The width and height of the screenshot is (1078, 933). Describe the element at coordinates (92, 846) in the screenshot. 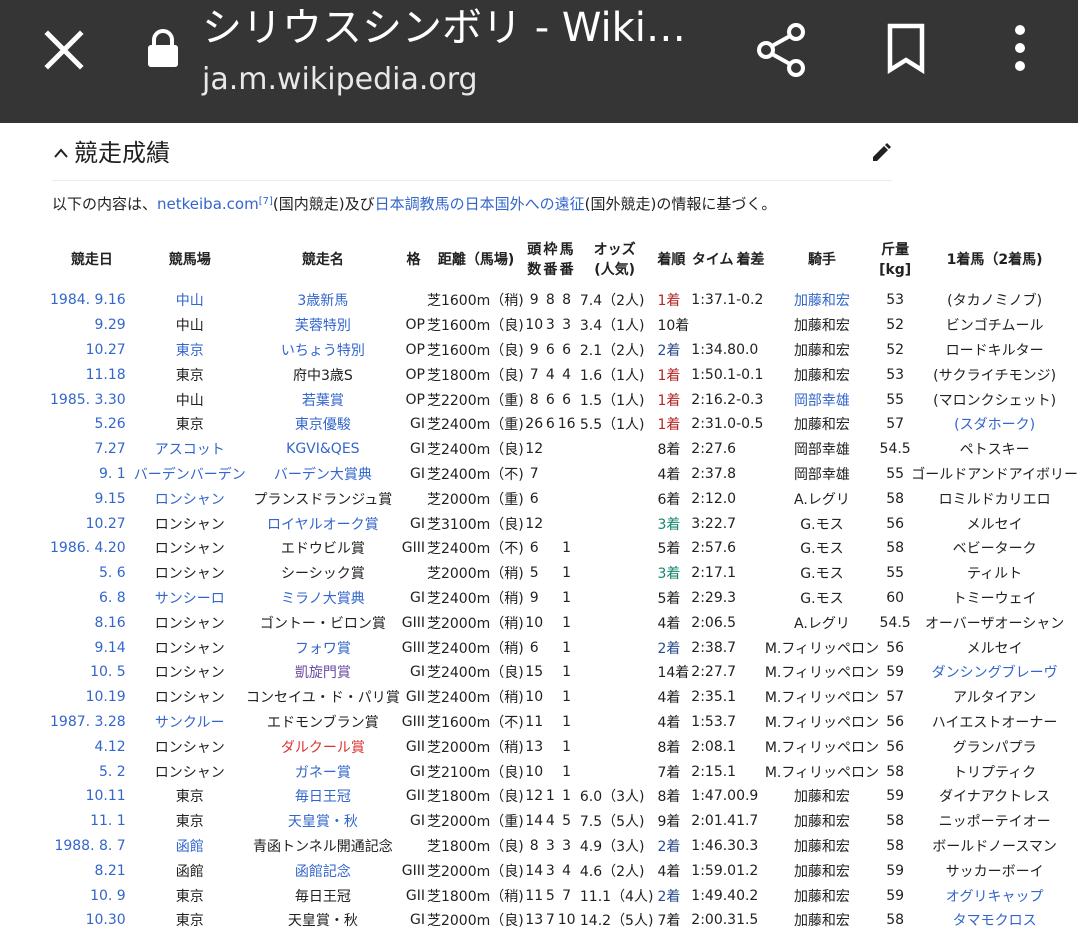

I see `date-cell: 1988. 8. 7` at that location.